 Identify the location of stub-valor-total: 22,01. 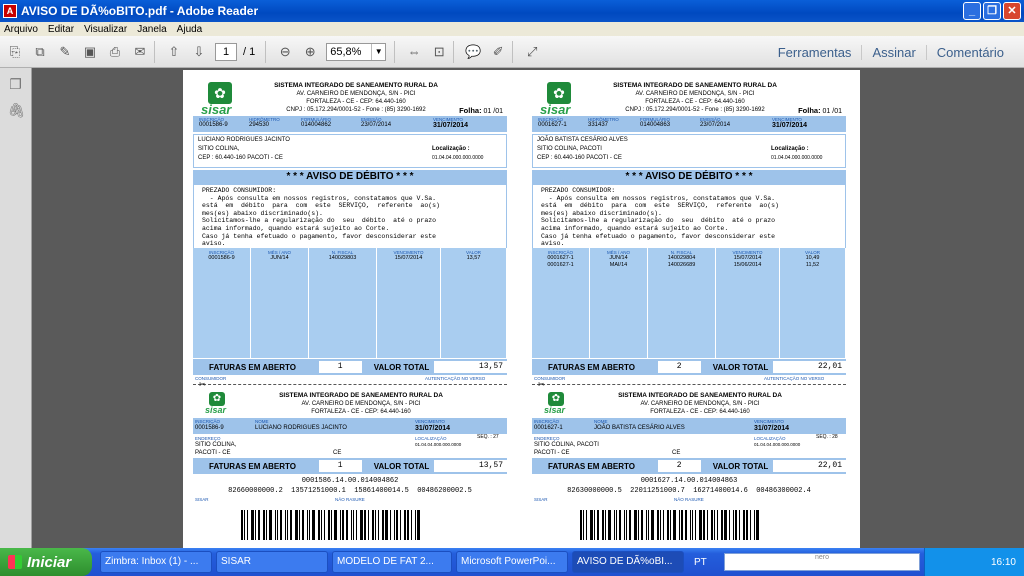
(809, 466).